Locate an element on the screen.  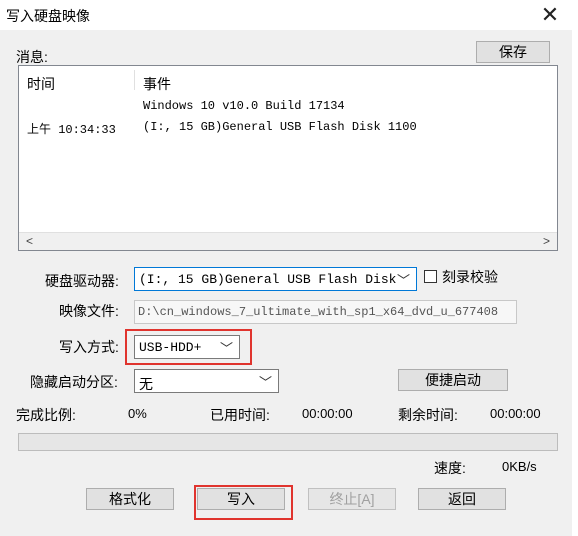
window-title: 写入硬盘映像 is located at coordinates (48, 16).